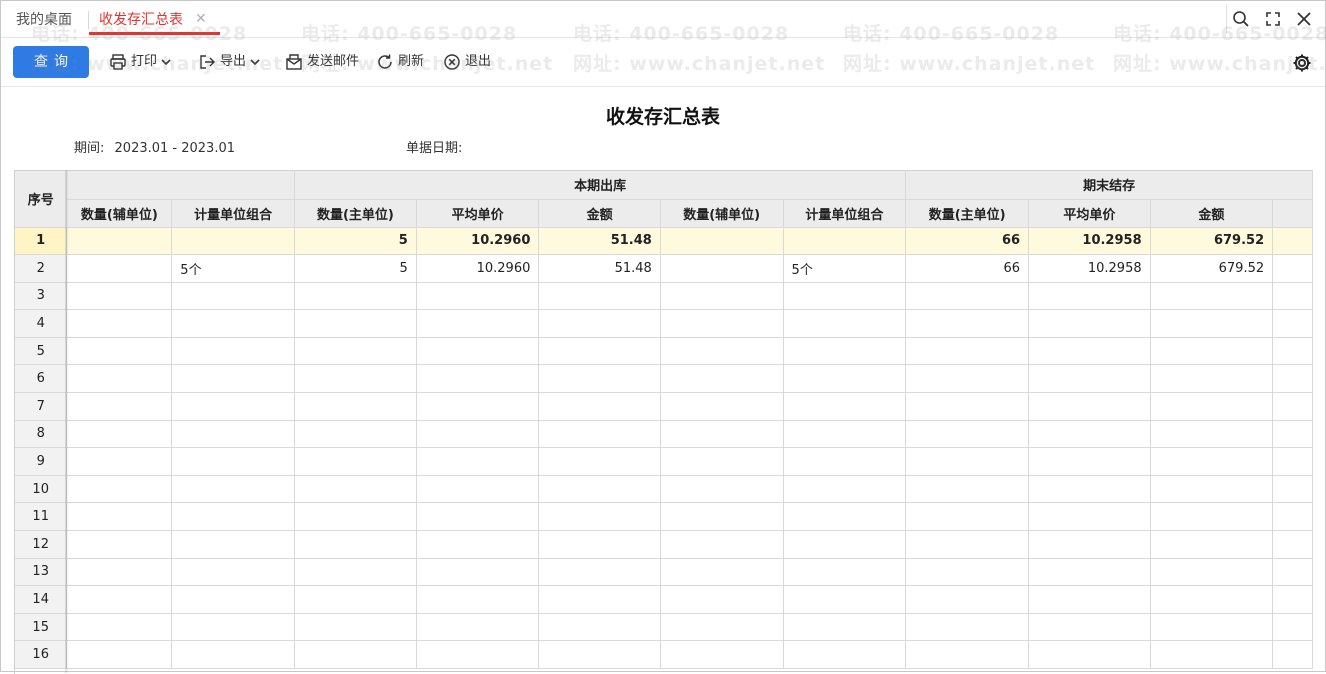  Describe the element at coordinates (355, 268) in the screenshot. I see `table-cell-qty-main-1: 5` at that location.